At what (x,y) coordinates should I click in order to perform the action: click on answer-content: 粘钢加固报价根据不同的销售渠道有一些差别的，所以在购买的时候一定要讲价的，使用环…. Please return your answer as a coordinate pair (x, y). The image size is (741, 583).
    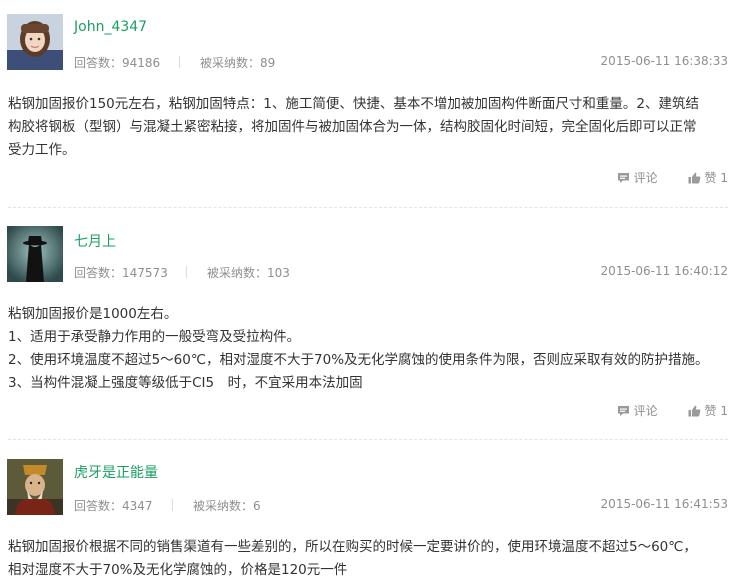
    Looking at the image, I should click on (372, 559).